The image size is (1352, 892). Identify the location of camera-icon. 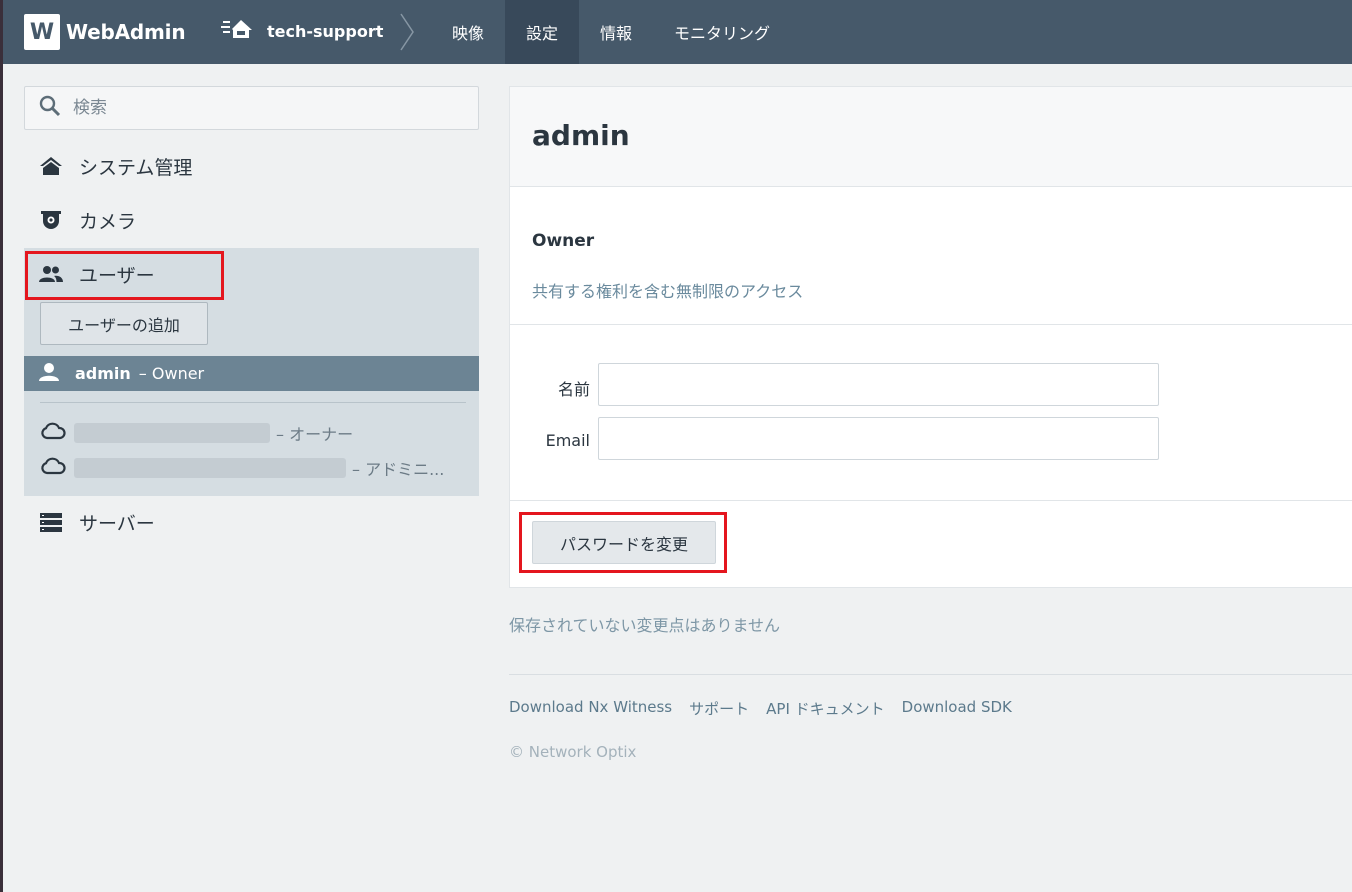
(51, 220).